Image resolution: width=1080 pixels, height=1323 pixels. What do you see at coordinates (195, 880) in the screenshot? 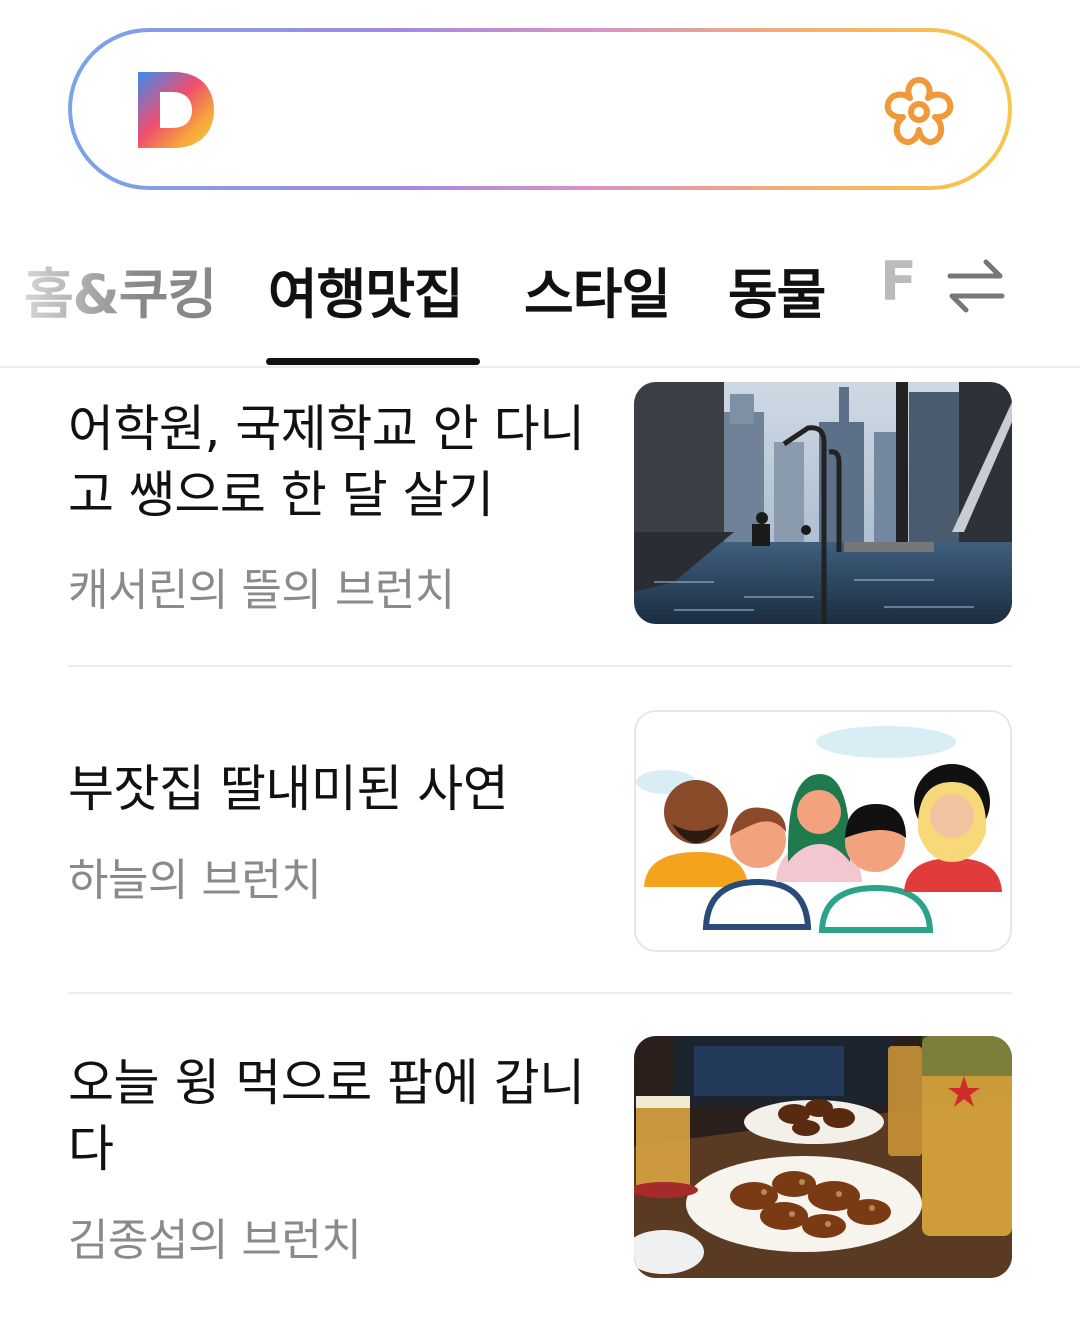
I see `article-author: 하늘의 브런치` at bounding box center [195, 880].